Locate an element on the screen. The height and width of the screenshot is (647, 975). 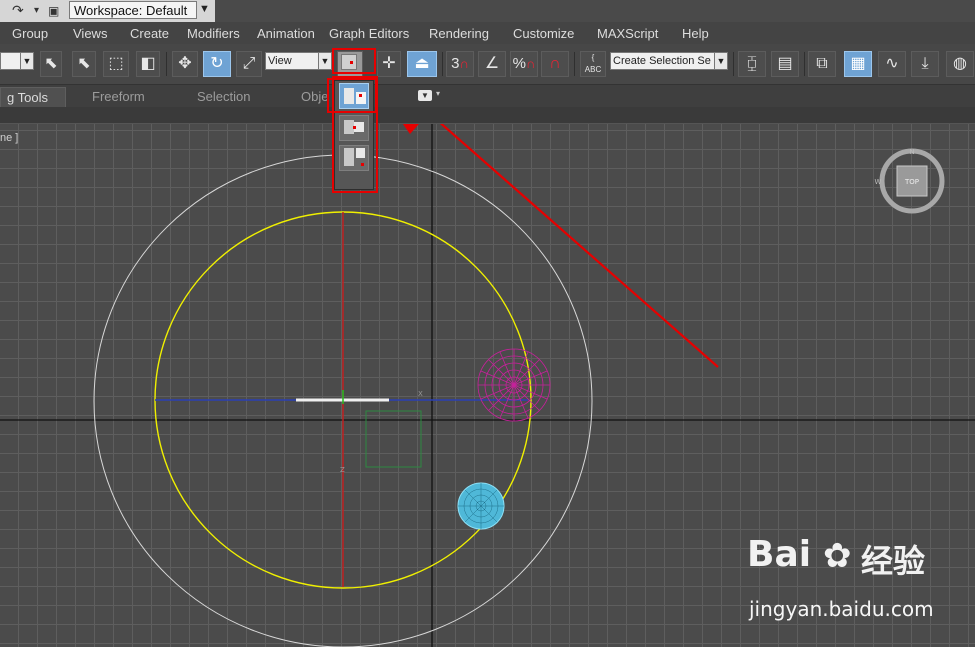
viewcube-top-label: TOP is located at coordinates (911, 182).